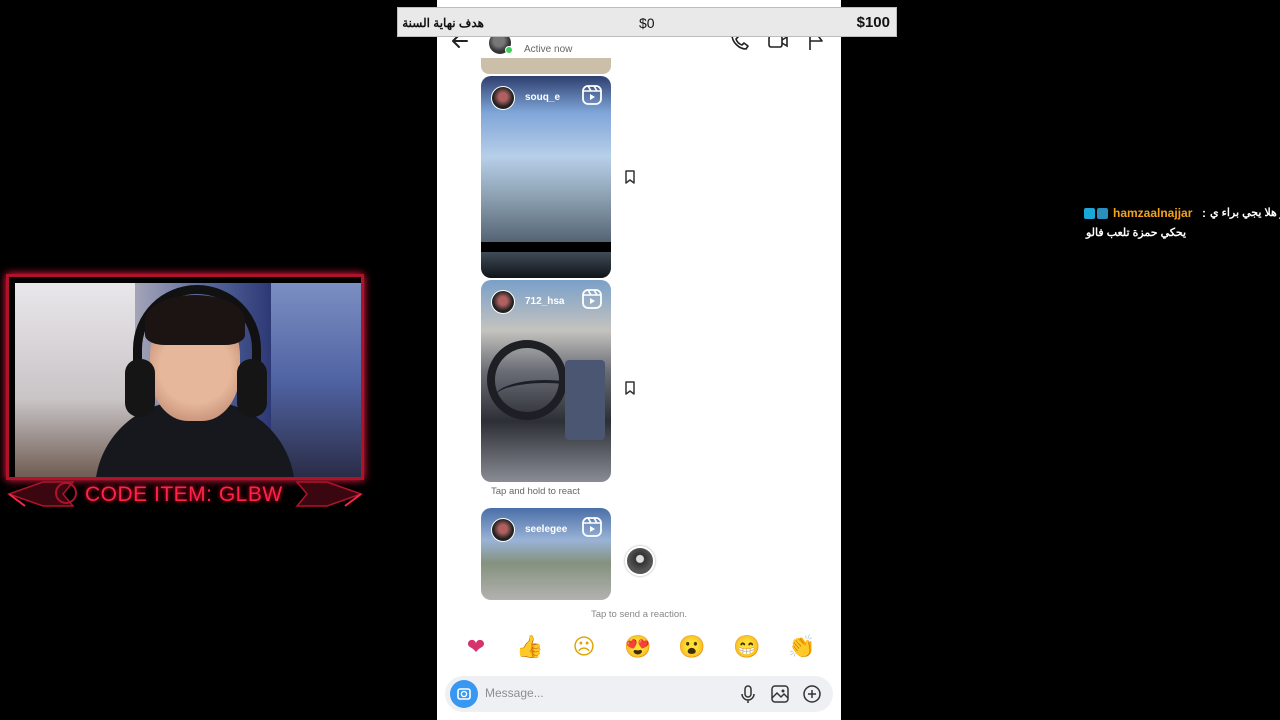 The height and width of the screenshot is (720, 1280). Describe the element at coordinates (585, 400) in the screenshot. I see `car-screen` at that location.